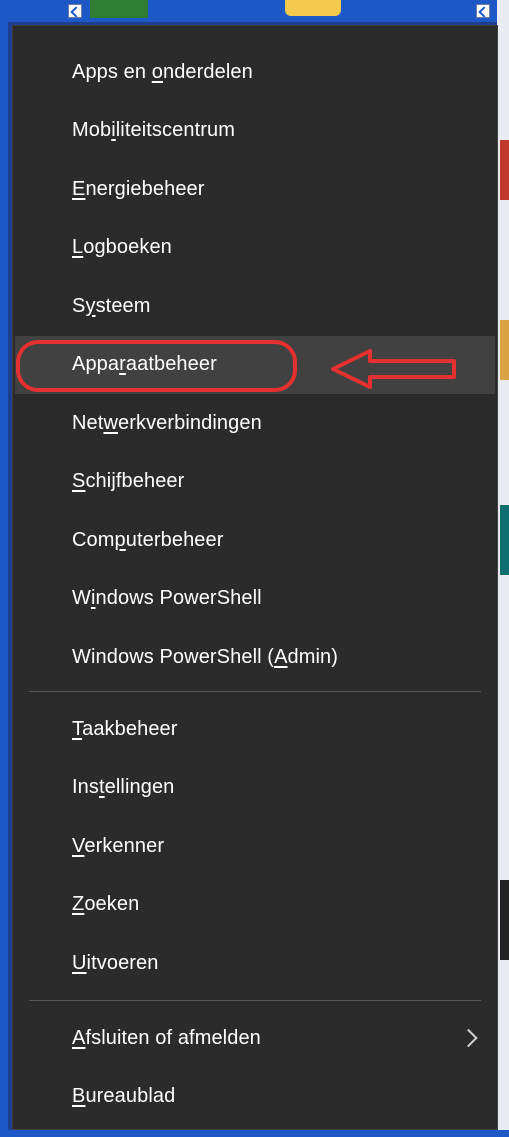 The height and width of the screenshot is (1137, 509). I want to click on label-text: ureaublad, so click(130, 1096).